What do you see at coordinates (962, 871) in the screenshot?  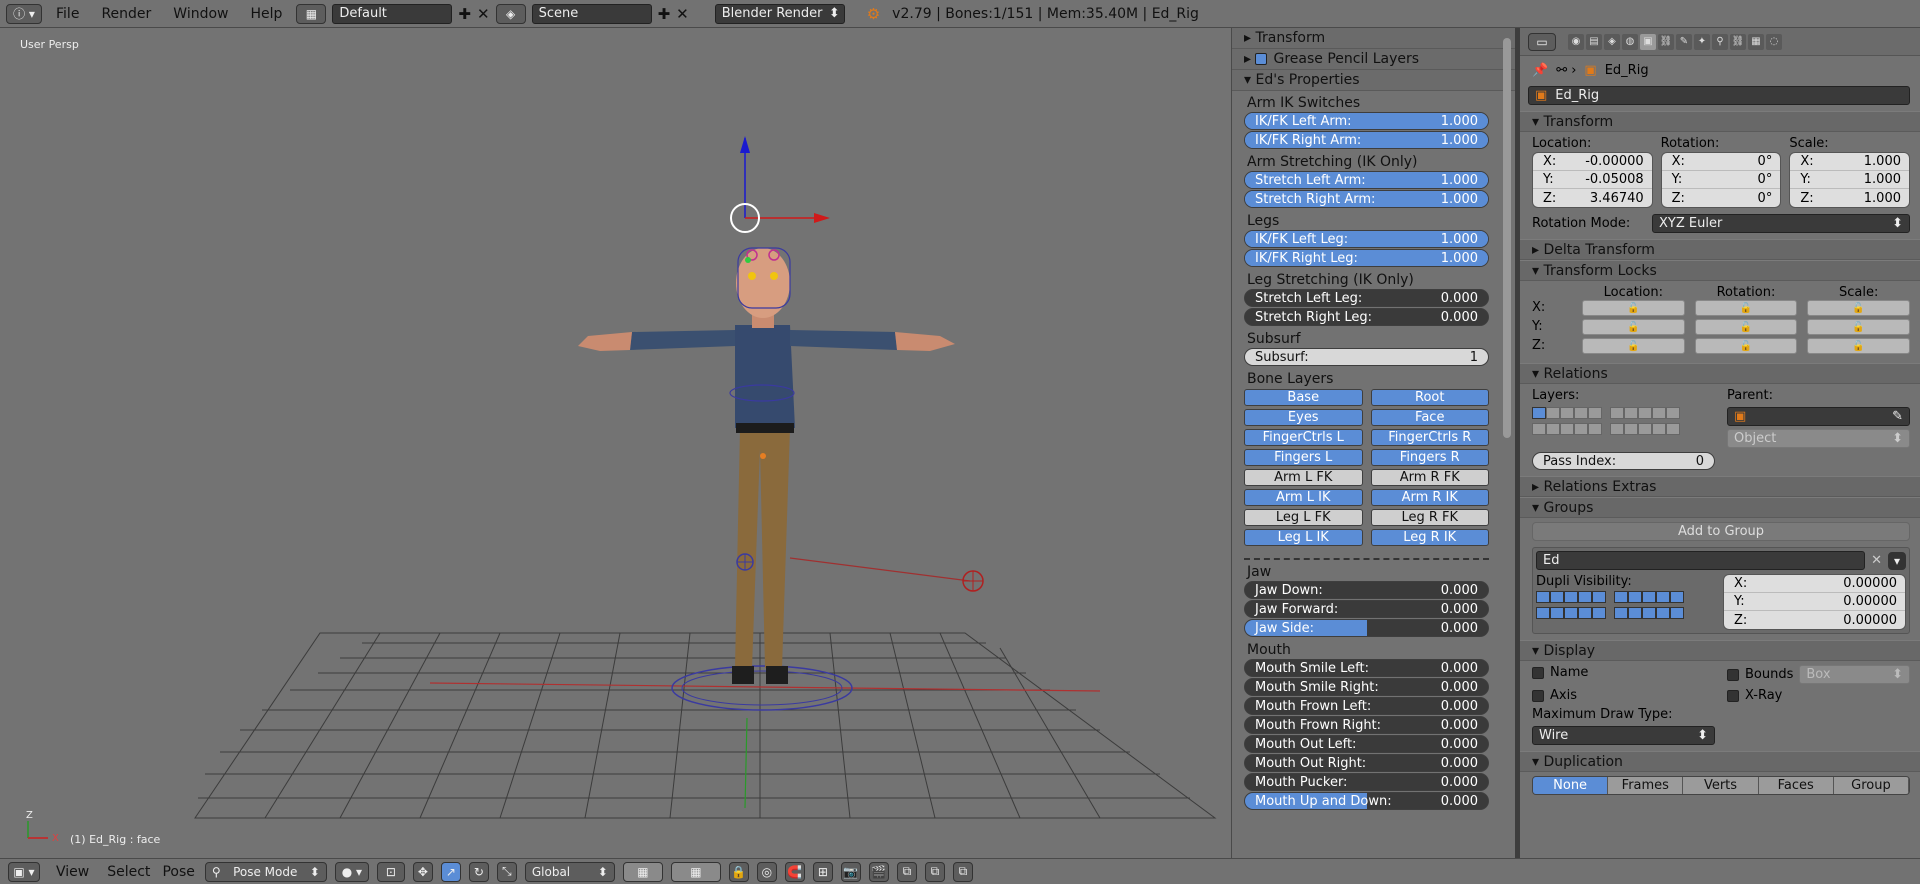 I see `paste-flipped-pose-icon: ⧉` at bounding box center [962, 871].